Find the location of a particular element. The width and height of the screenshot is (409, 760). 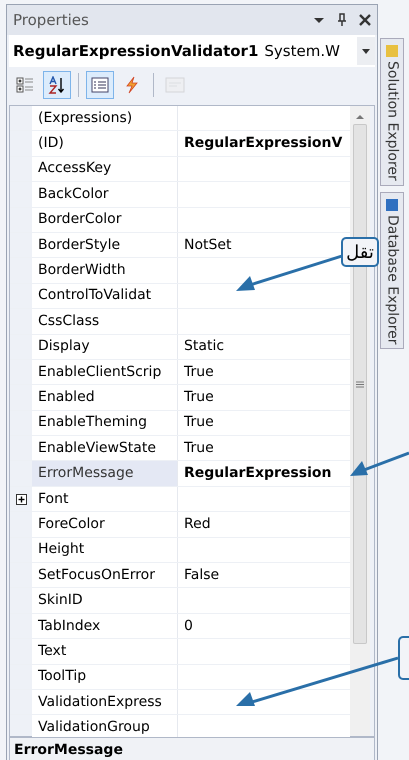

property-name: ToolTip is located at coordinates (105, 676).